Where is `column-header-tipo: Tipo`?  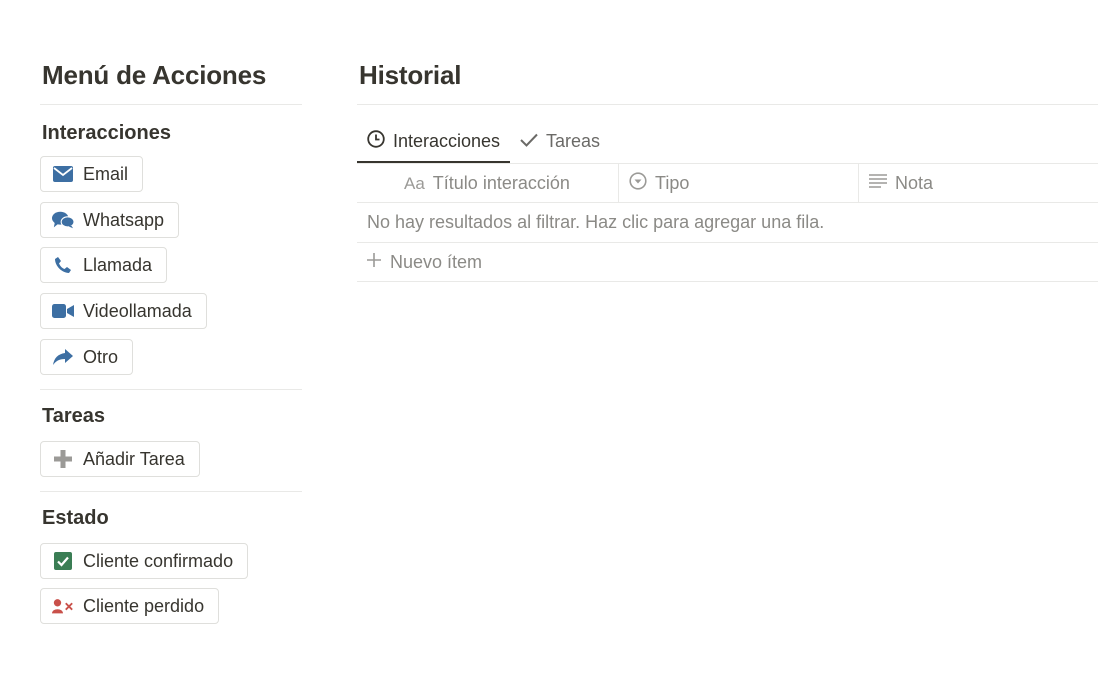 column-header-tipo: Tipo is located at coordinates (659, 183).